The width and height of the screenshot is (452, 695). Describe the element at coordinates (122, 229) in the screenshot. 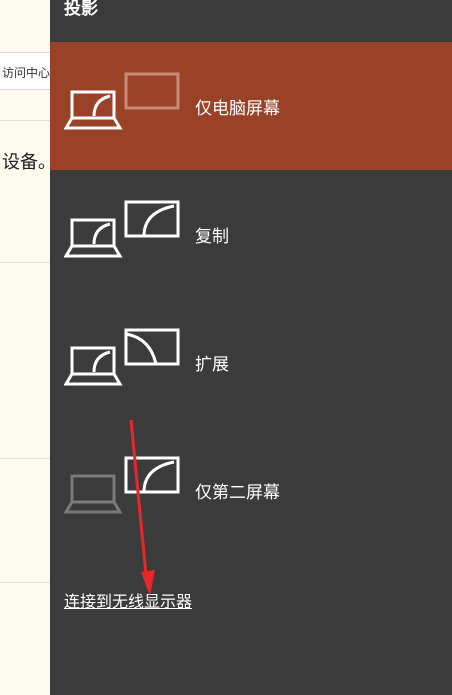

I see `duplicate-icon` at that location.